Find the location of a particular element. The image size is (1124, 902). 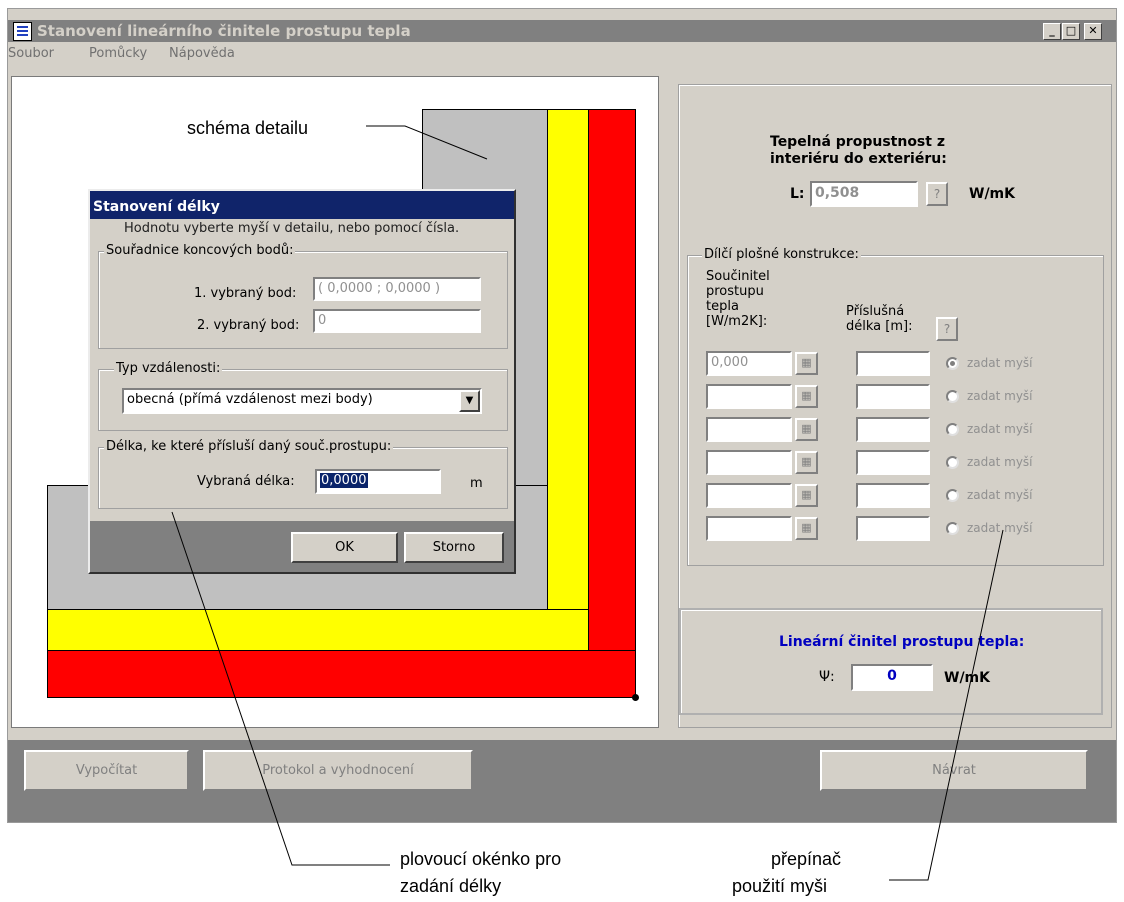

leader-line-float is located at coordinates (280, 688).